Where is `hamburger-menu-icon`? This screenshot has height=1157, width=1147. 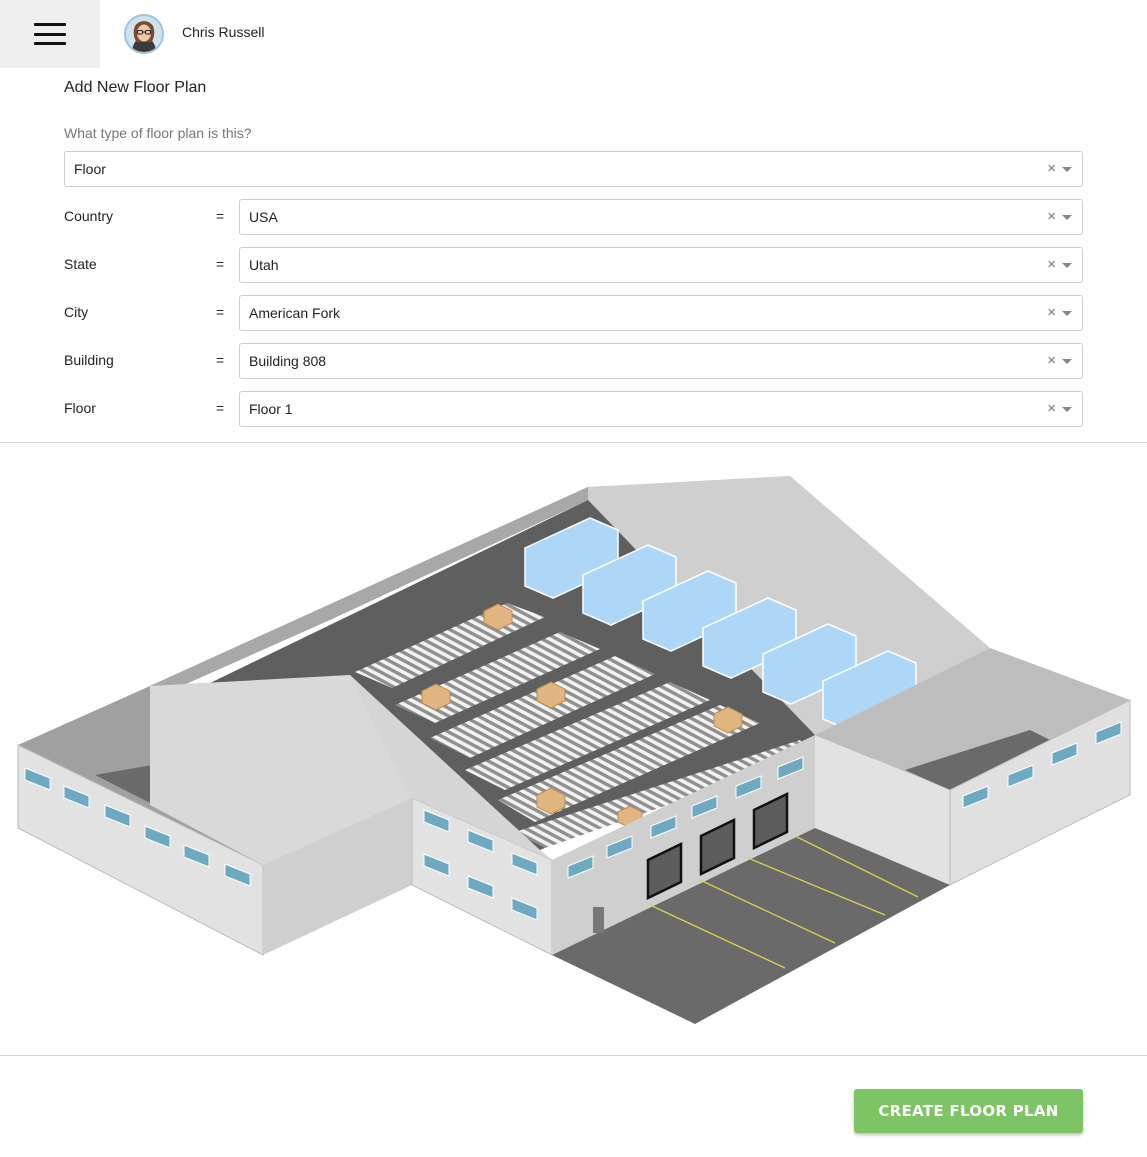 hamburger-menu-icon is located at coordinates (50, 34).